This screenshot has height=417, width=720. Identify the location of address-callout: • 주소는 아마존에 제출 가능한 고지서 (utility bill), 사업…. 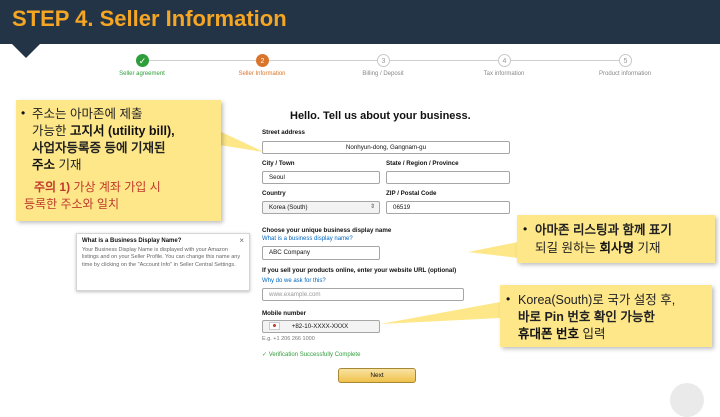
(118, 160).